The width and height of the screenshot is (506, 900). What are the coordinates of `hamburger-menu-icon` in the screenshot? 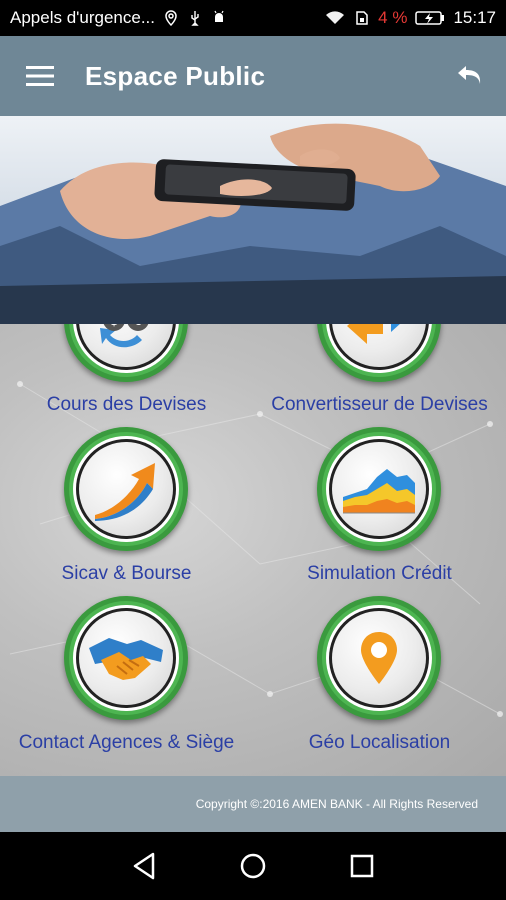 It's located at (40, 76).